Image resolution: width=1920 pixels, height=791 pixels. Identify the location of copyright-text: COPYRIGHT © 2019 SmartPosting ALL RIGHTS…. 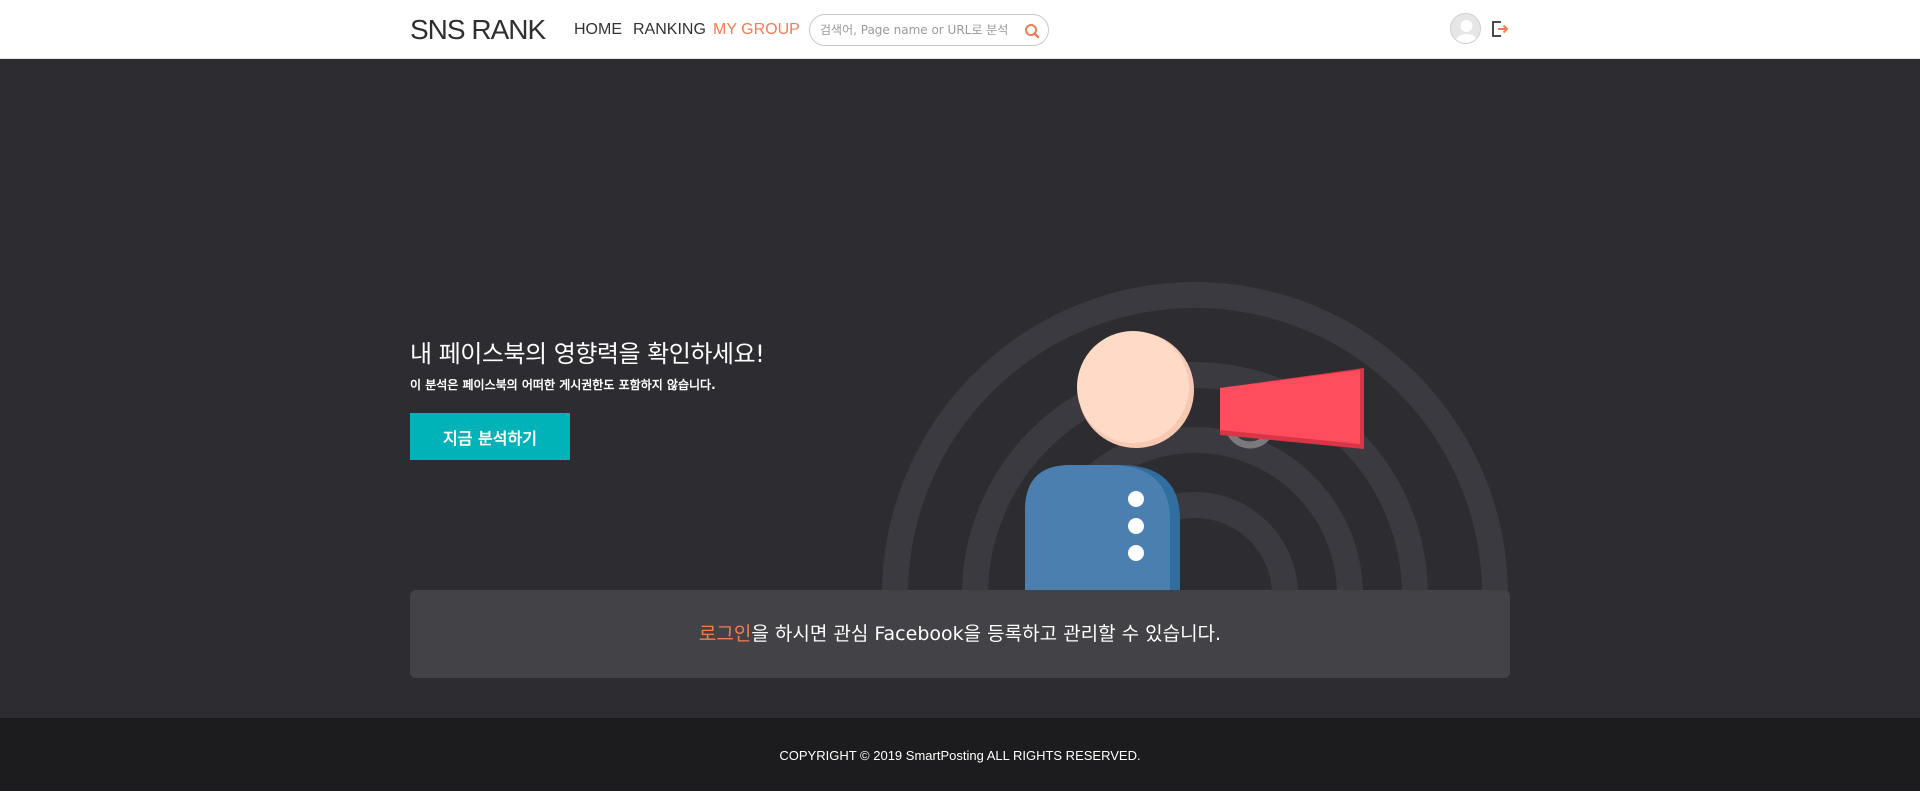
(960, 755).